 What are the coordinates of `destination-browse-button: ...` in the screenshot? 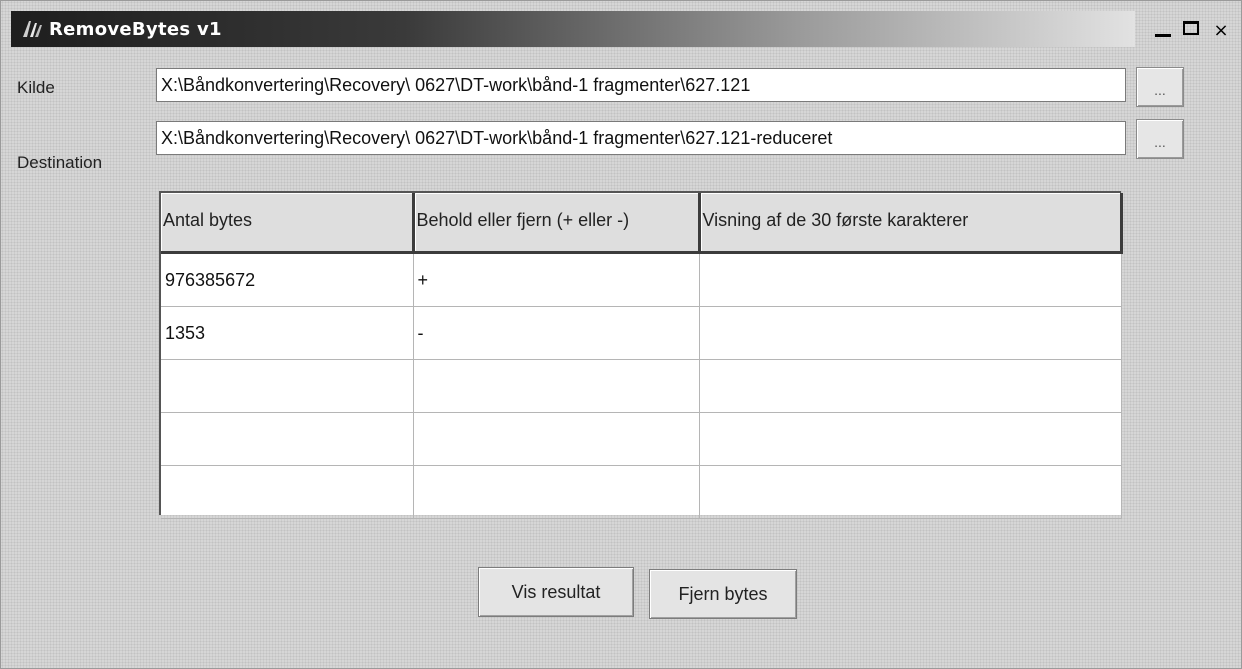 It's located at (1160, 139).